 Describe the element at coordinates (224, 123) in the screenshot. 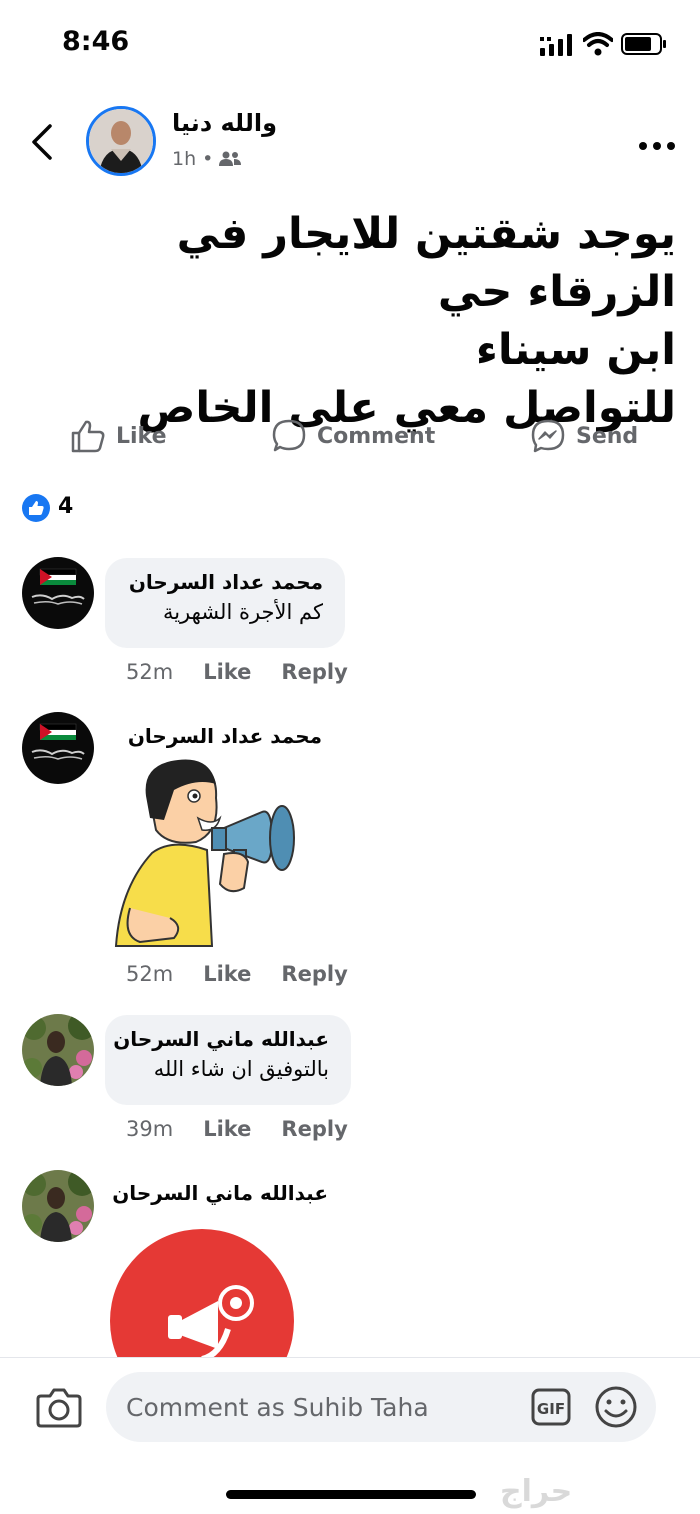

I see `post-author-name: والله دنيا` at that location.